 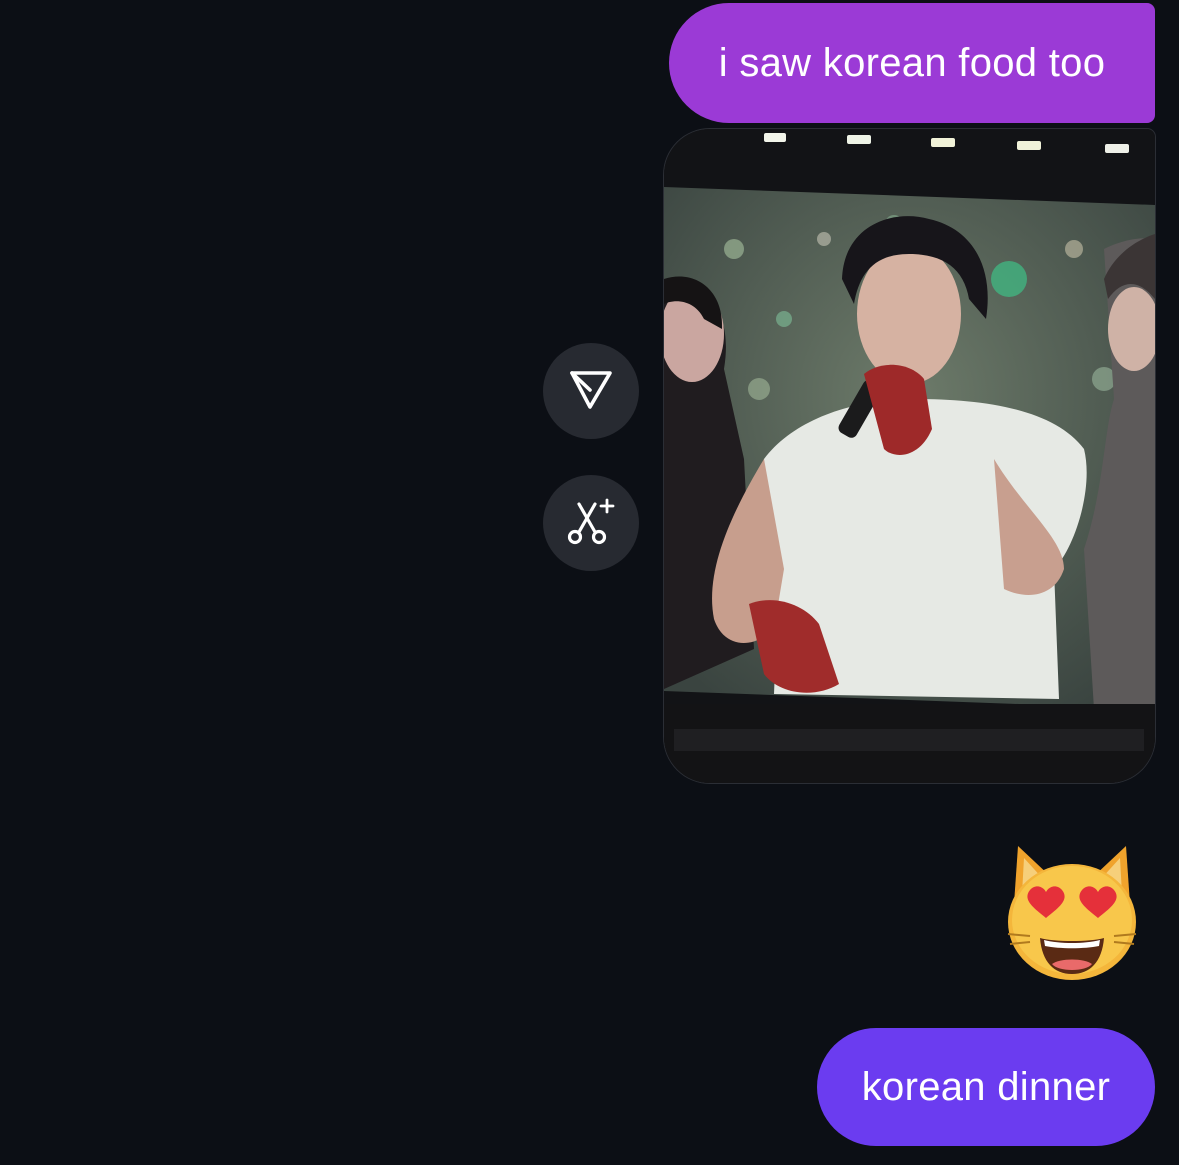 I want to click on paper-plane-icon, so click(x=591, y=391).